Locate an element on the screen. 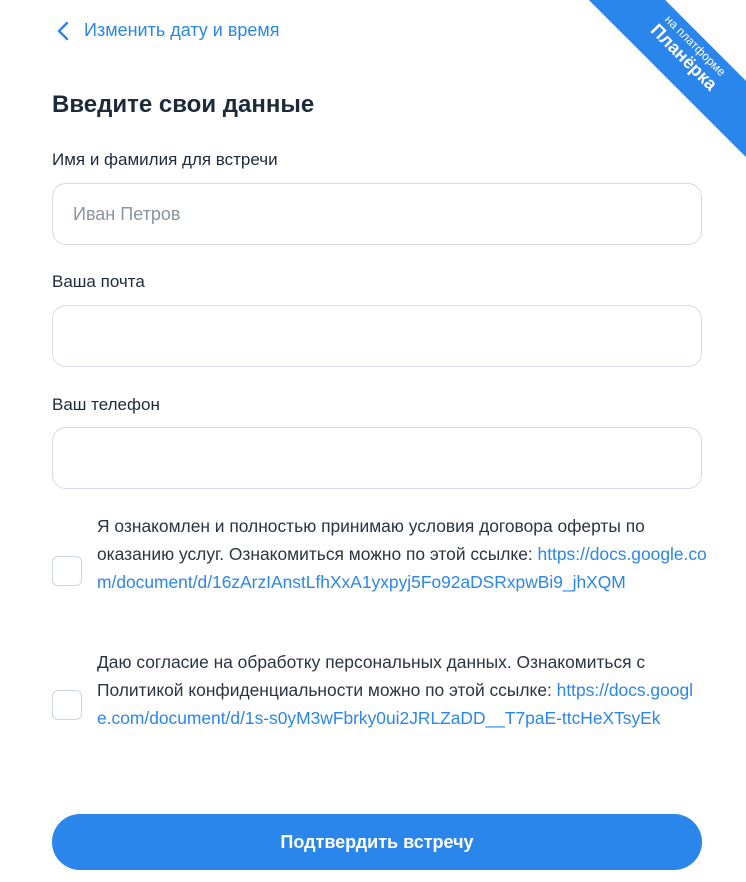 Image resolution: width=746 pixels, height=882 pixels. platform-ribbon-banner: на платформе Планёрка is located at coordinates (663, 80).